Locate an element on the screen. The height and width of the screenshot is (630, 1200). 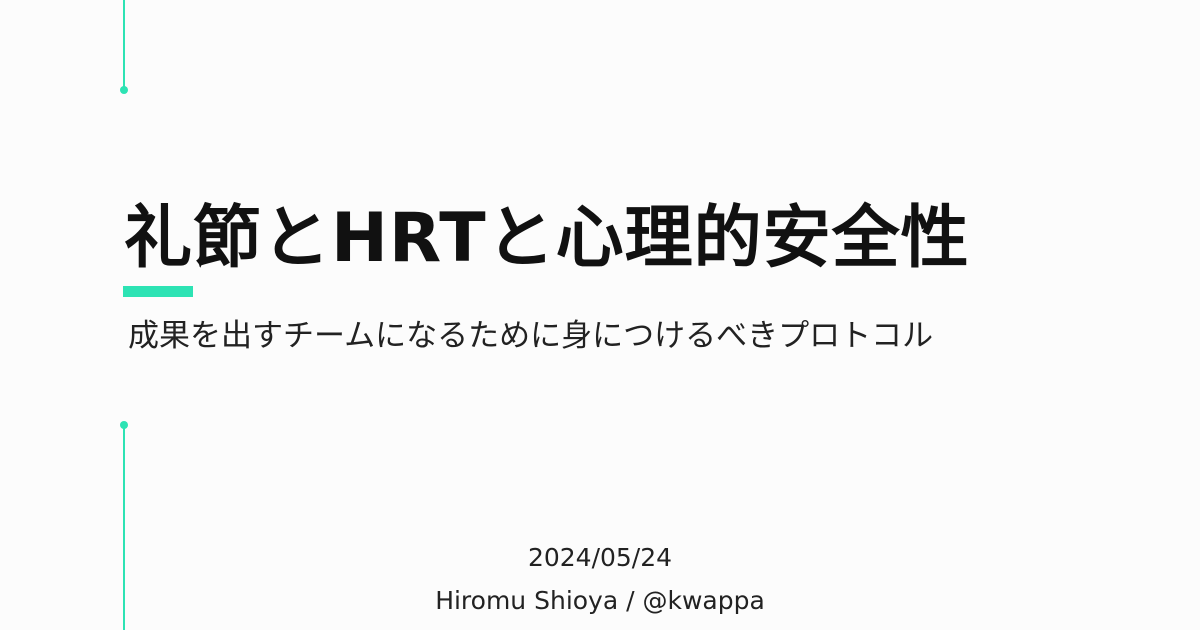
decorative-rail-dot-top is located at coordinates (124, 90).